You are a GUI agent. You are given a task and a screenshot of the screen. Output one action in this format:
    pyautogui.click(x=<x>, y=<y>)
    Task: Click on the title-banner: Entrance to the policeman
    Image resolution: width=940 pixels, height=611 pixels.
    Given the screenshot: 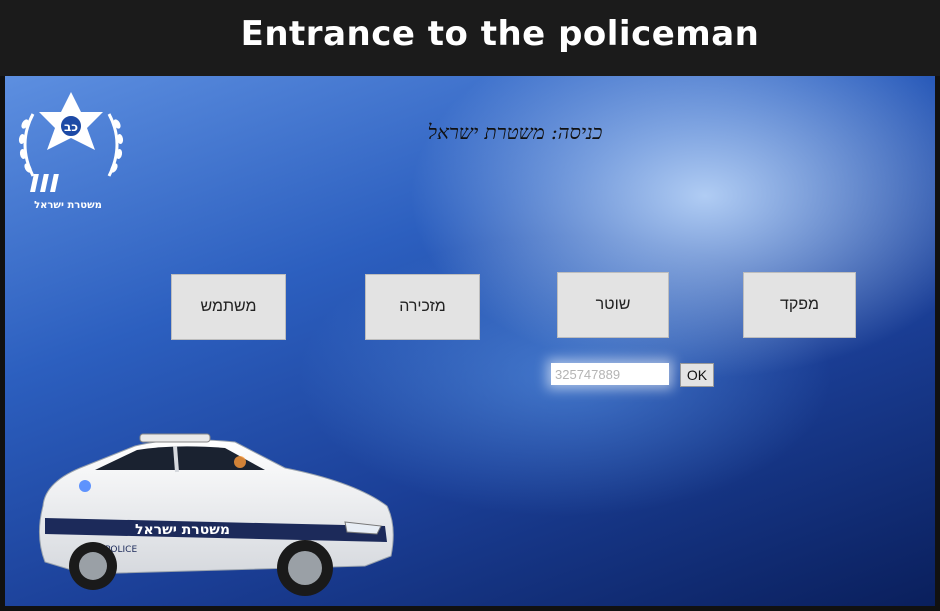 What is the action you would take?
    pyautogui.click(x=470, y=38)
    